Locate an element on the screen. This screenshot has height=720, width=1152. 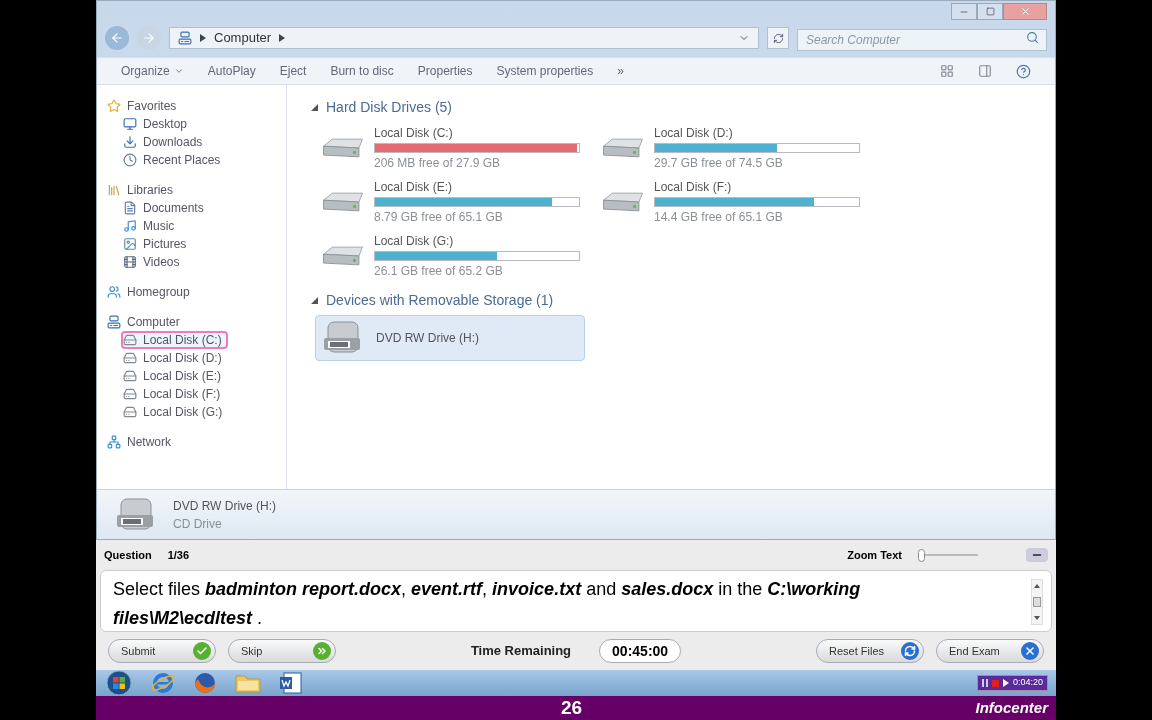
exam-button: Submit is located at coordinates (162, 651).